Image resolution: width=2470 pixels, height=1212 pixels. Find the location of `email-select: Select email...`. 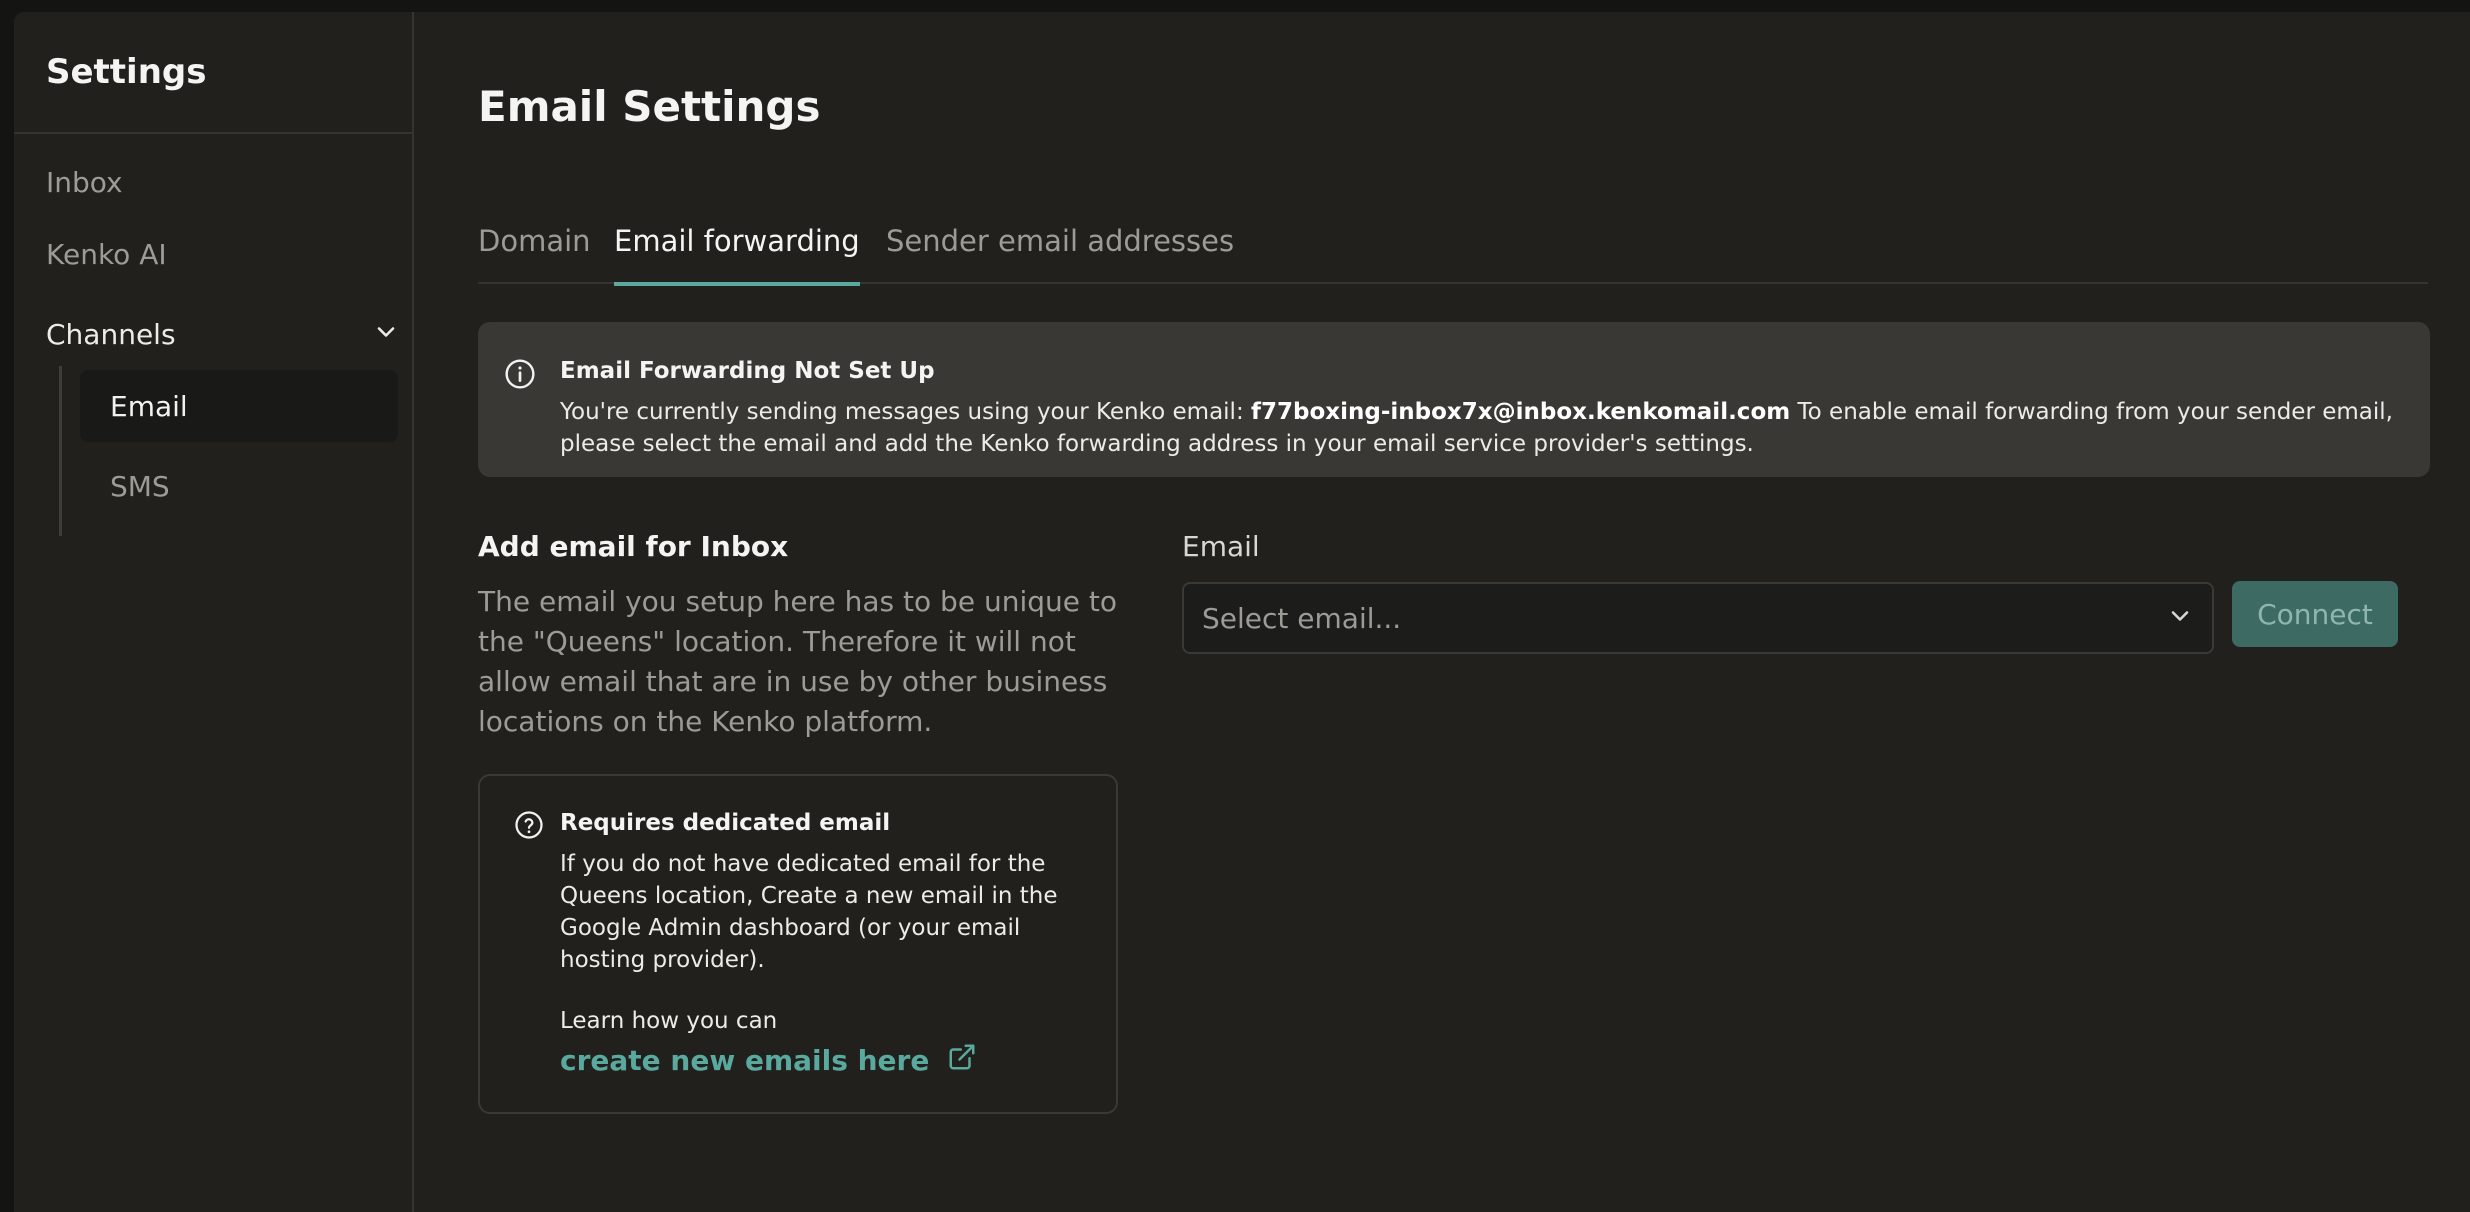

email-select: Select email... is located at coordinates (1698, 618).